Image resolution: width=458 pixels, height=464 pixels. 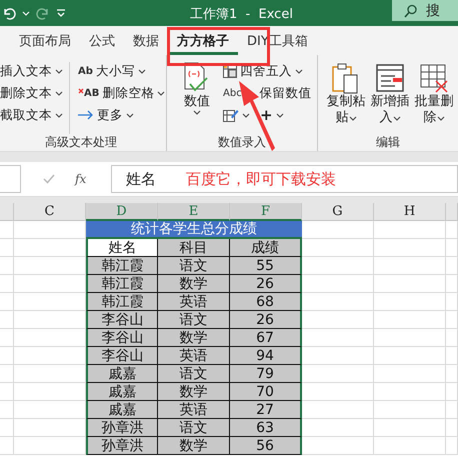 I want to click on ribbon-button: Abc 保留数值, so click(x=267, y=93).